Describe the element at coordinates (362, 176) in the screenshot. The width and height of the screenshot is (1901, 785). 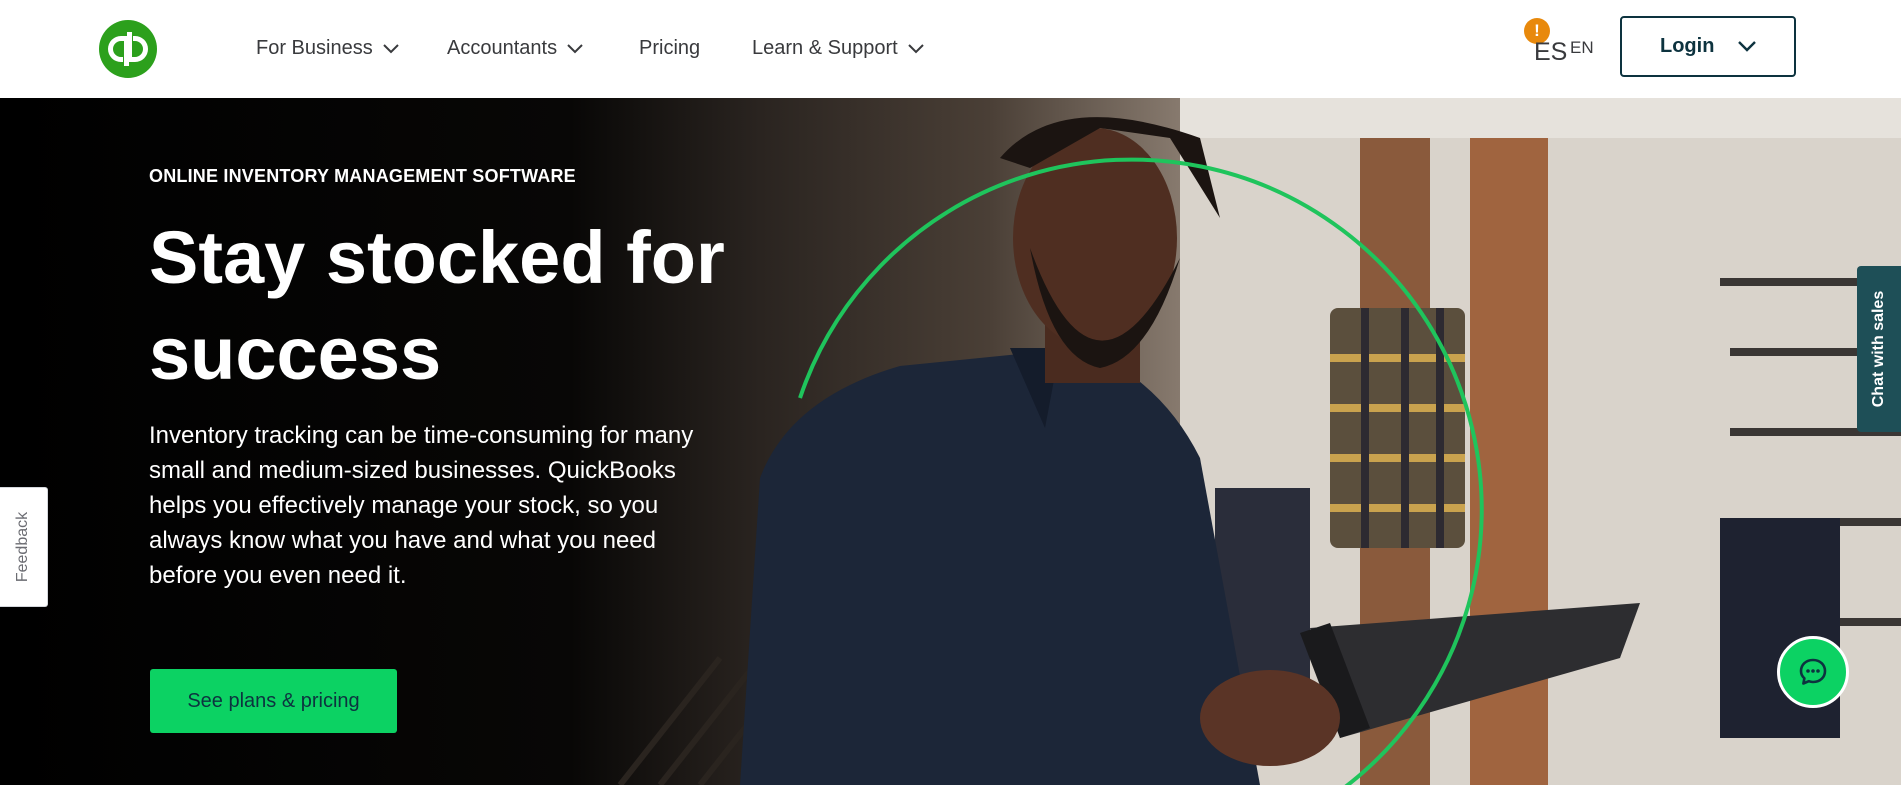
I see `hero-eyebrow: ONLINE INVENTORY MANAGEMENT SOFTWARE` at that location.